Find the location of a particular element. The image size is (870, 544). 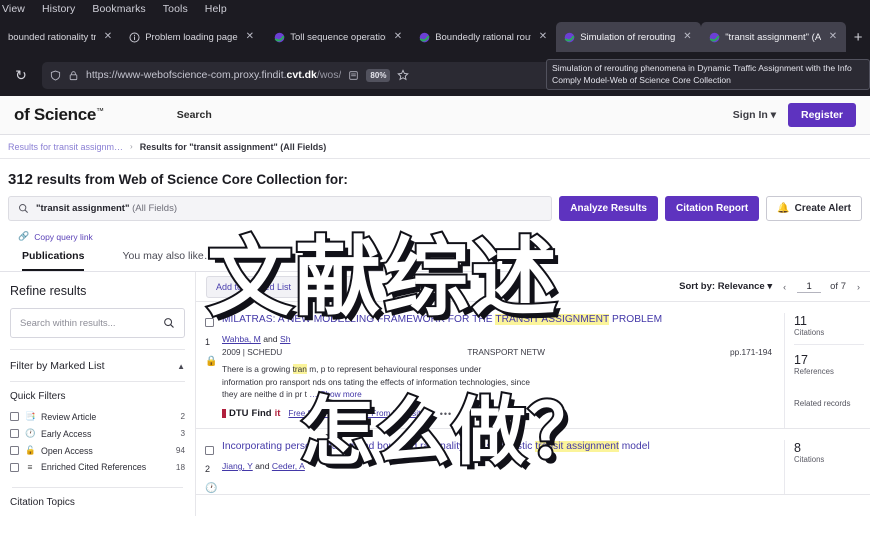

zoom-level-badge: 80% is located at coordinates (378, 75).